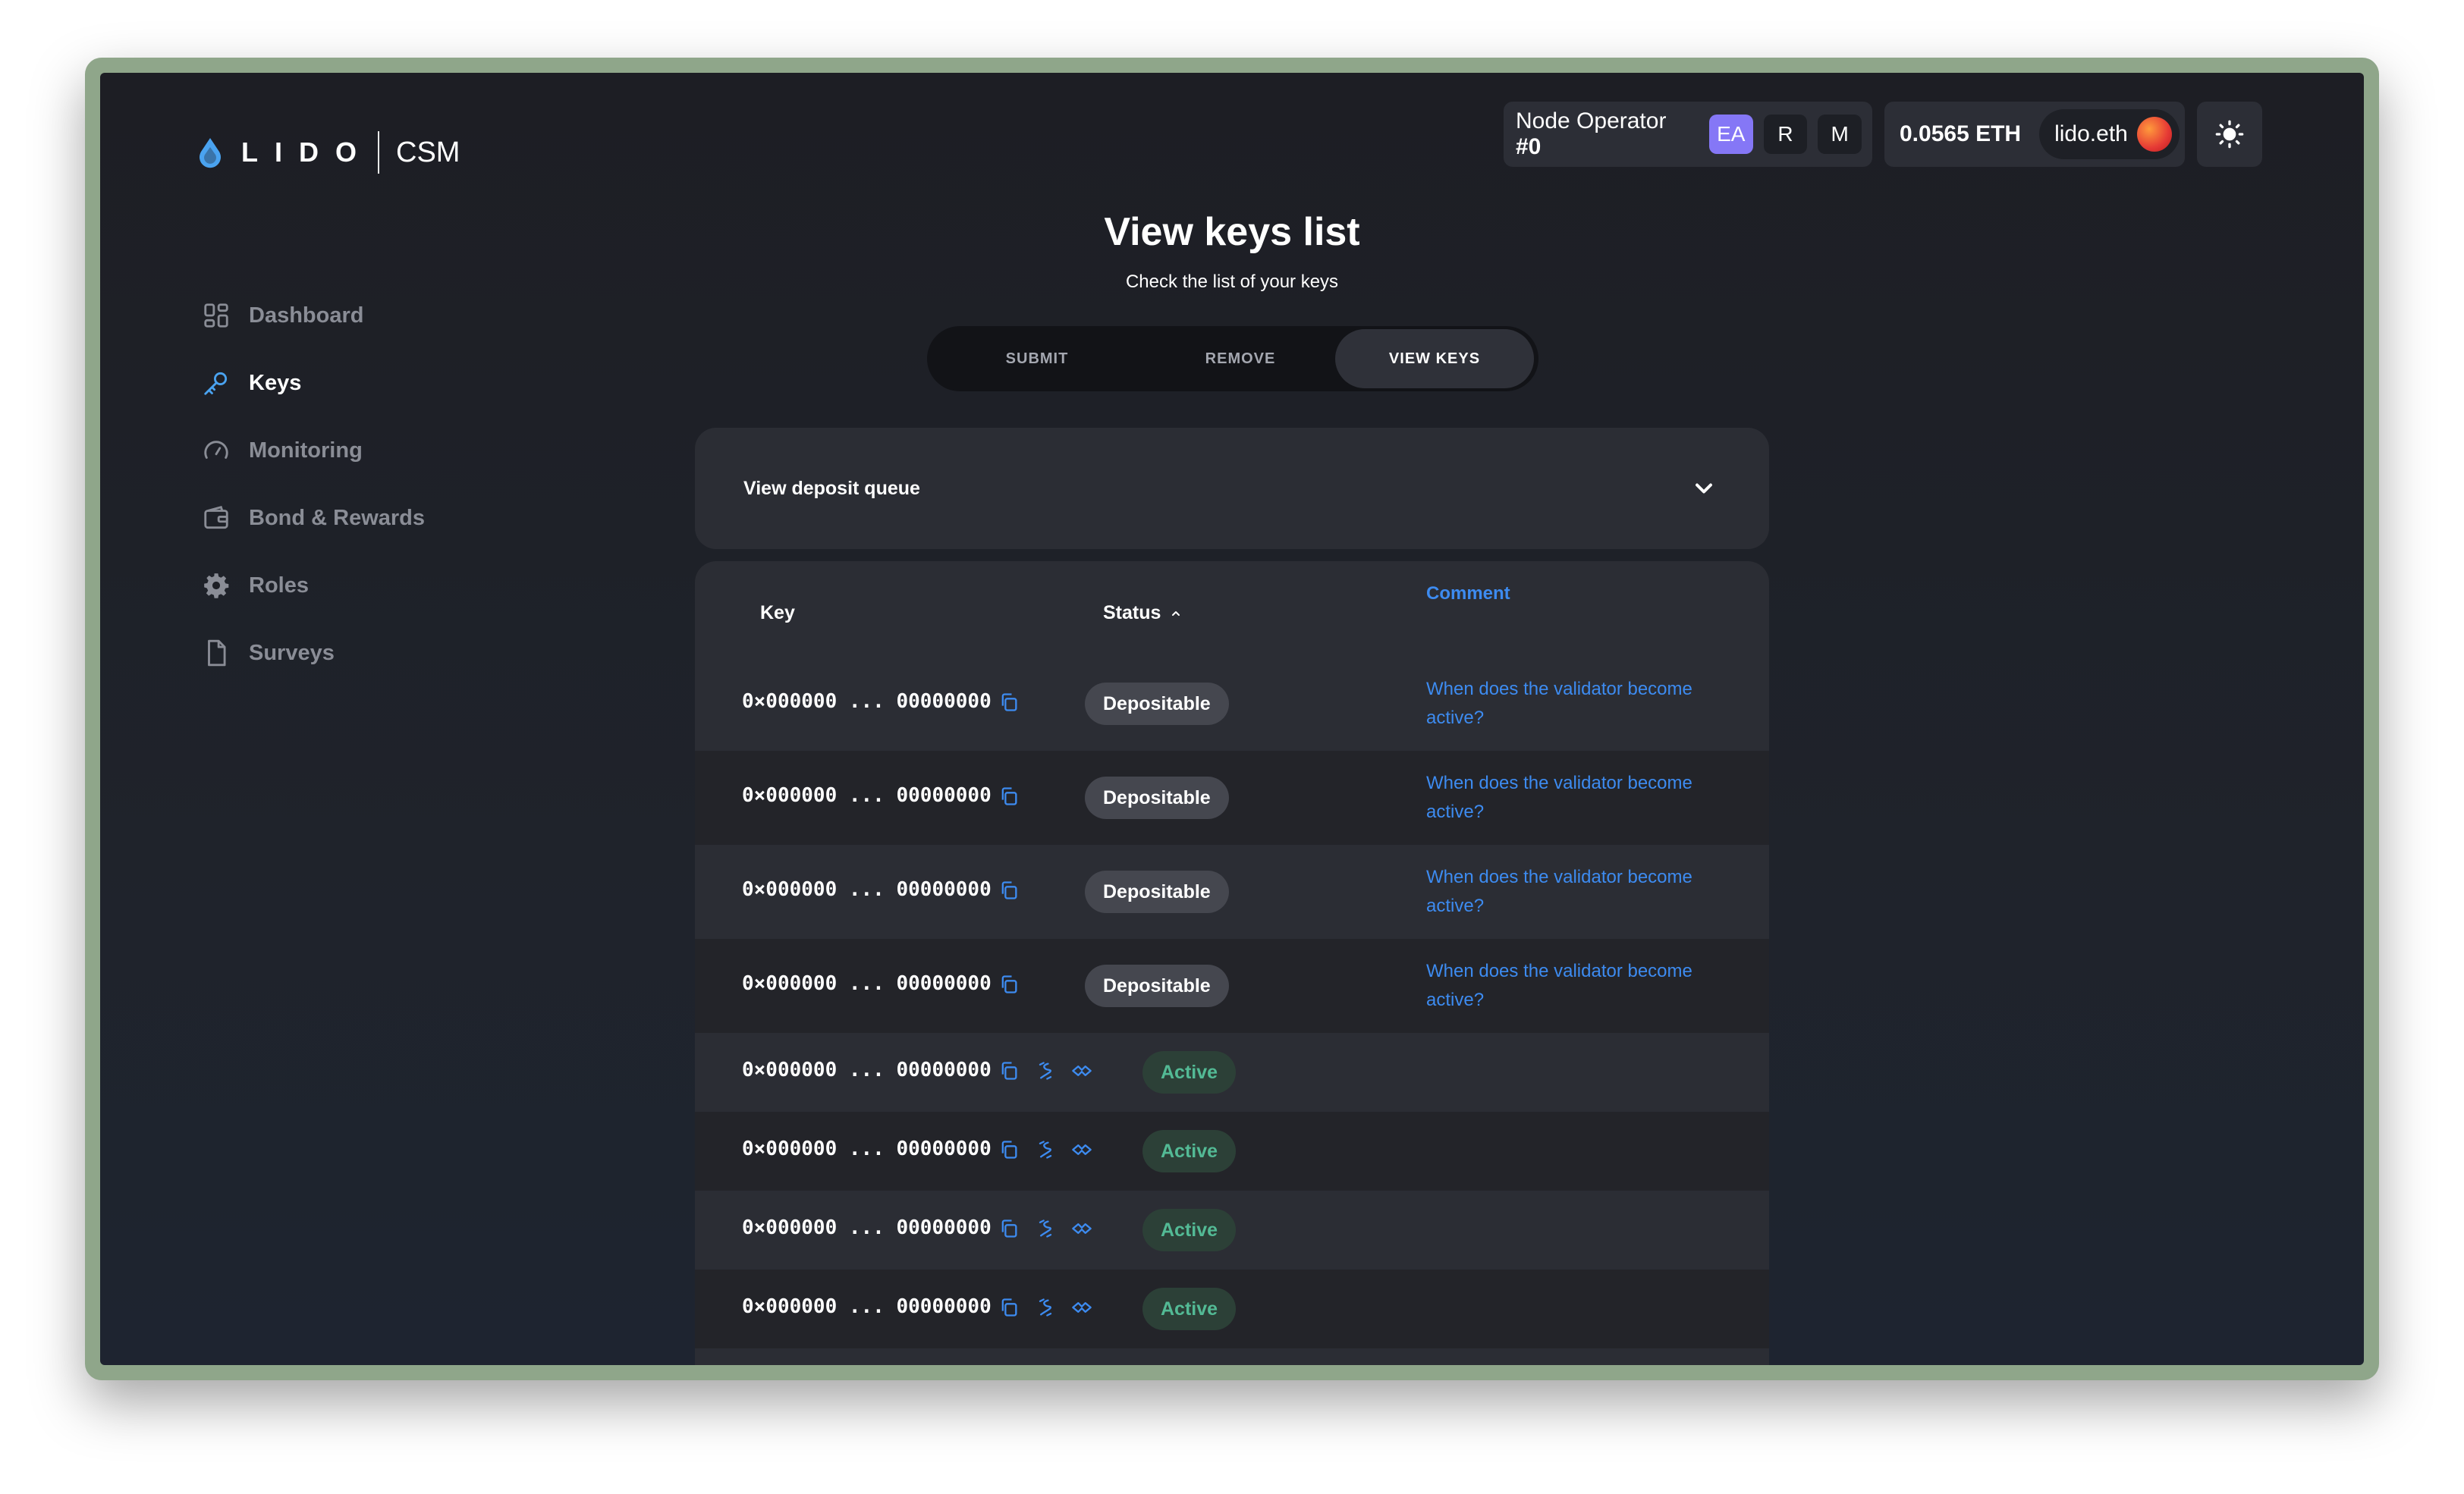 Image resolution: width=2464 pixels, height=1494 pixels. What do you see at coordinates (292, 652) in the screenshot?
I see `sidebar-item-label: Surveys` at bounding box center [292, 652].